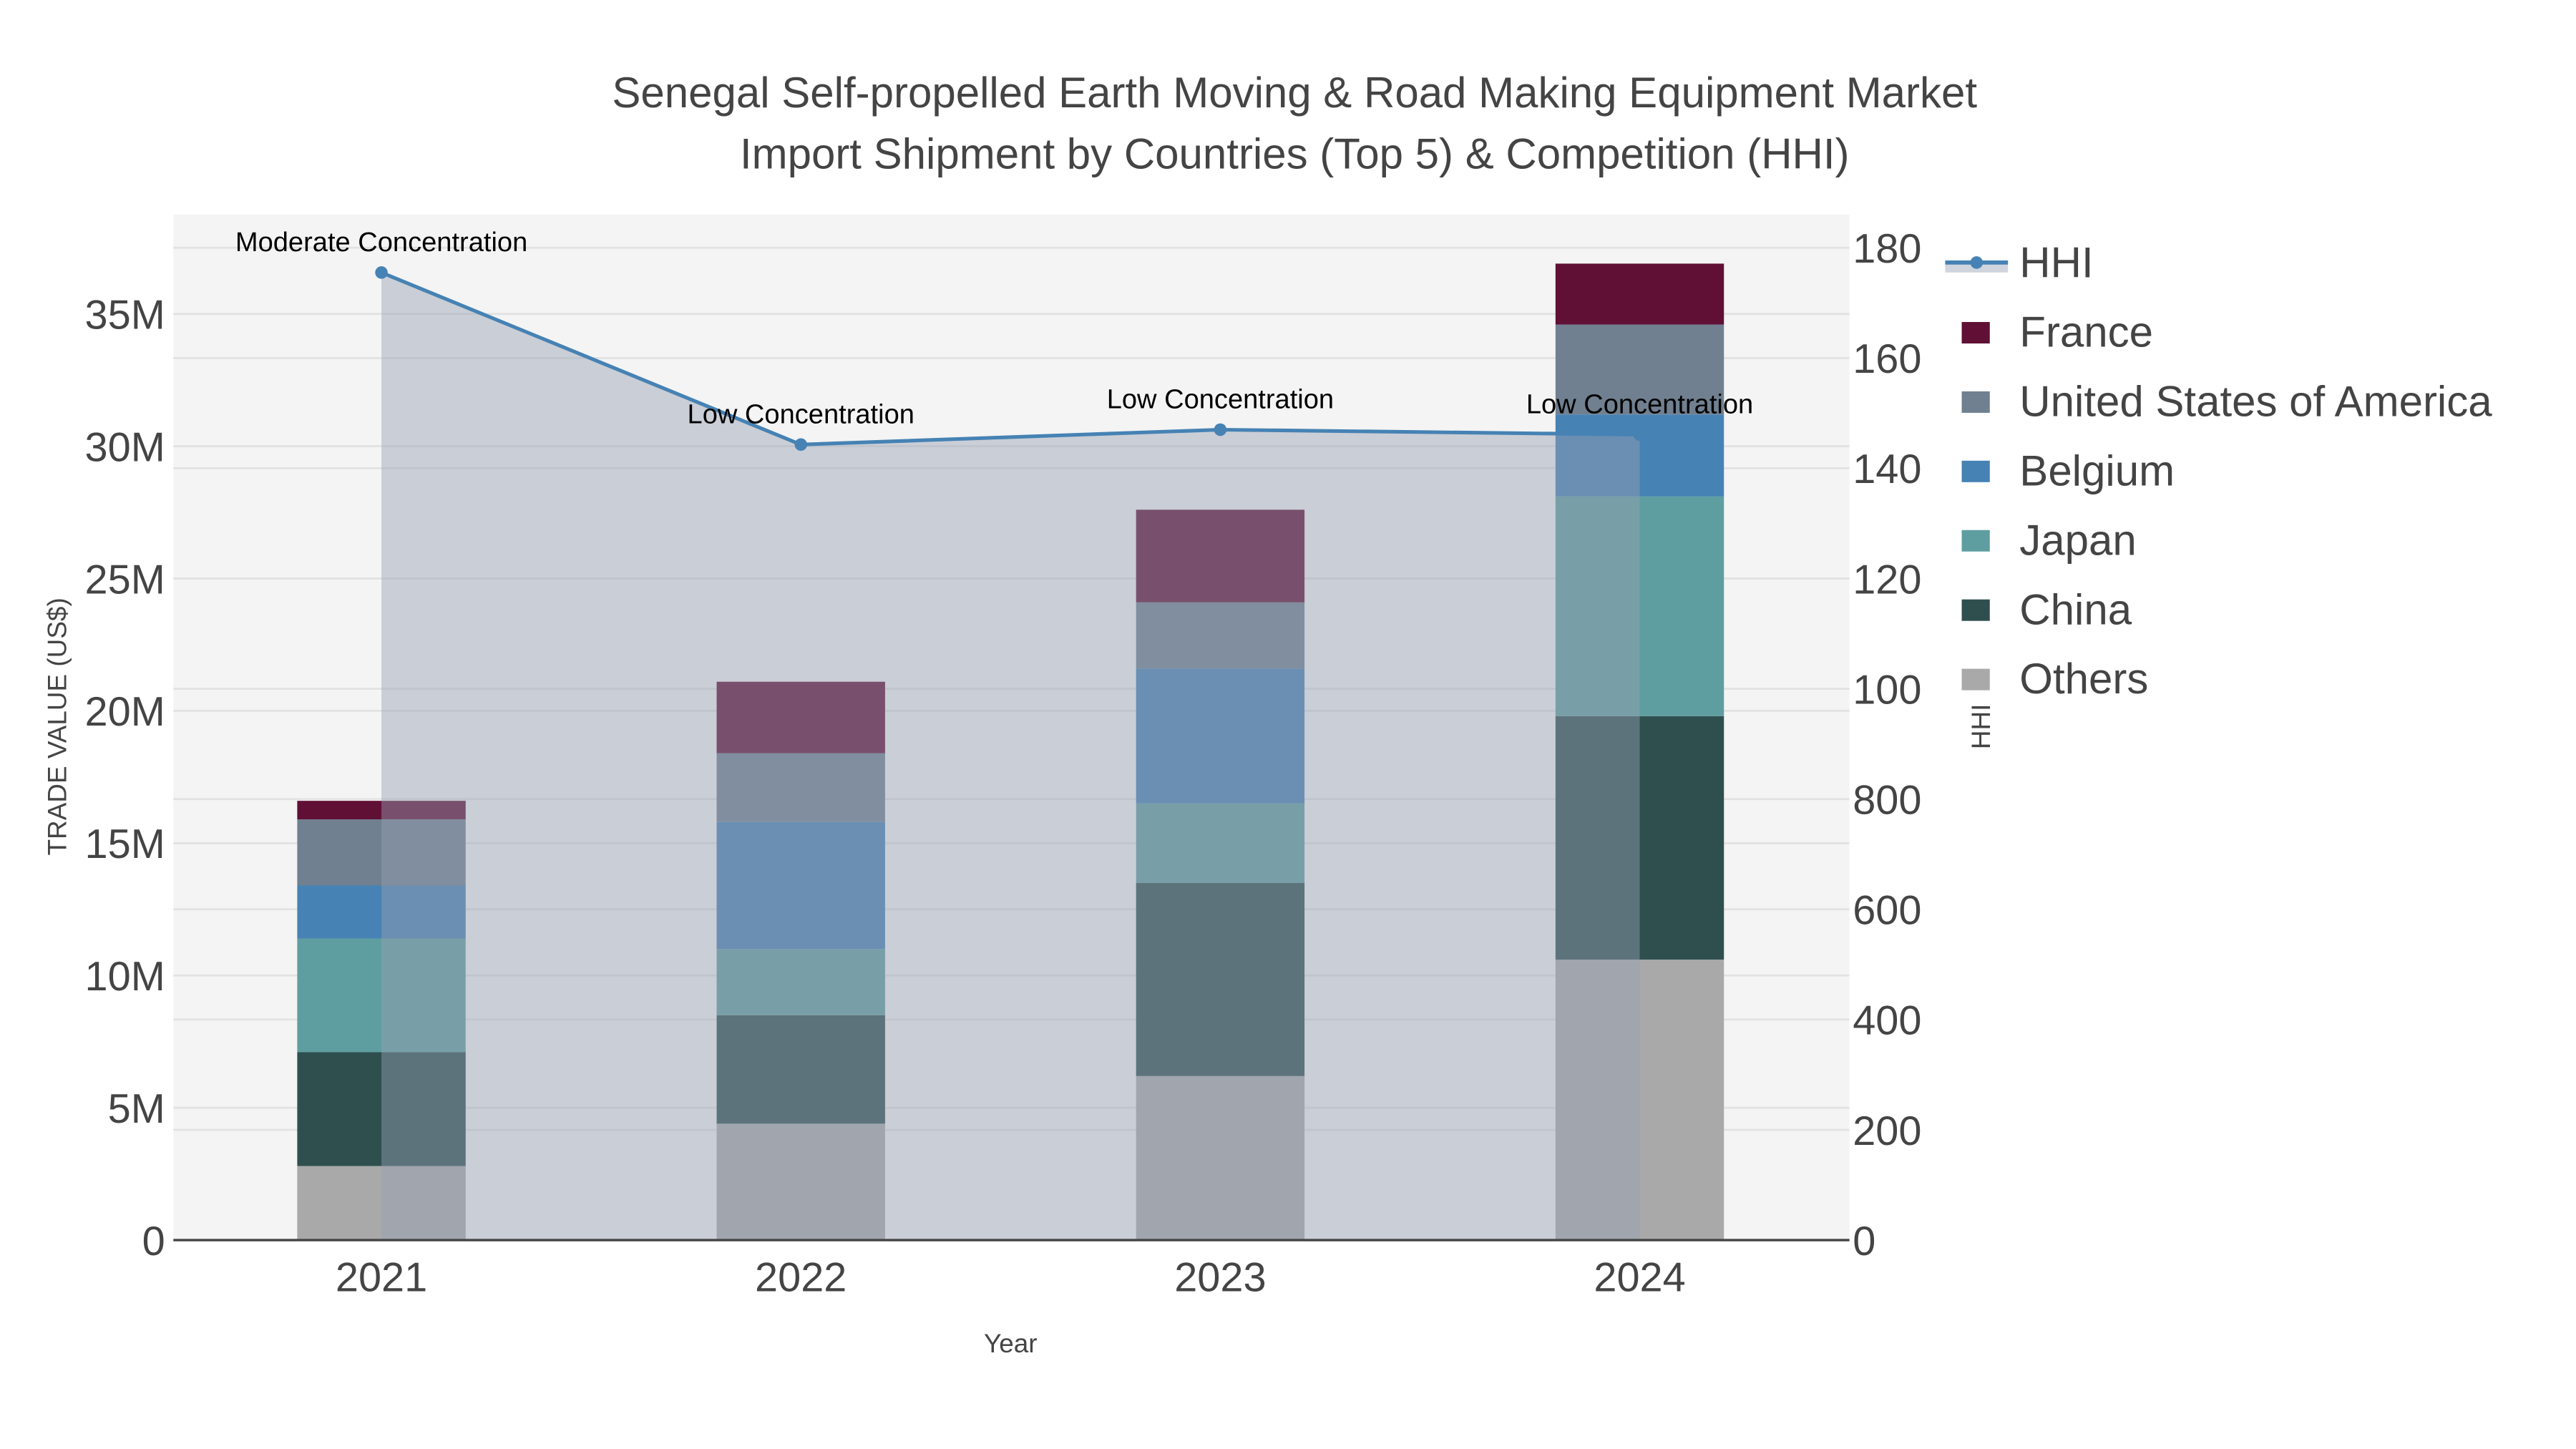 The width and height of the screenshot is (2576, 1449). I want to click on y-tick-label: 5M, so click(136, 1109).